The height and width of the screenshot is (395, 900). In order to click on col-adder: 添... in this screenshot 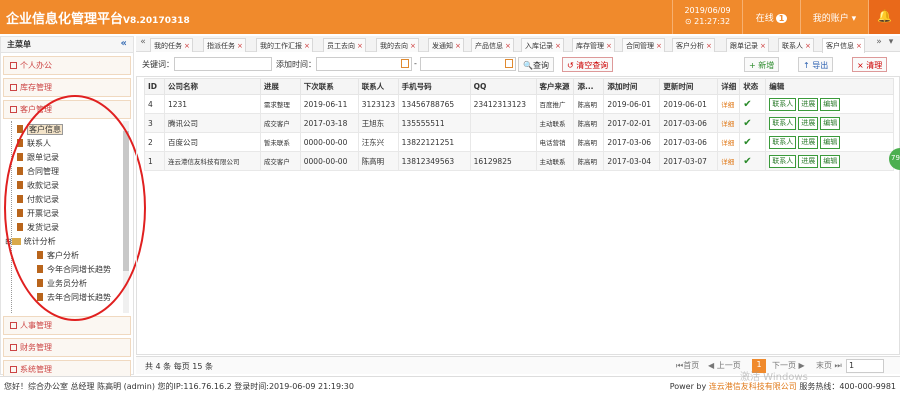, I will do `click(589, 86)`.